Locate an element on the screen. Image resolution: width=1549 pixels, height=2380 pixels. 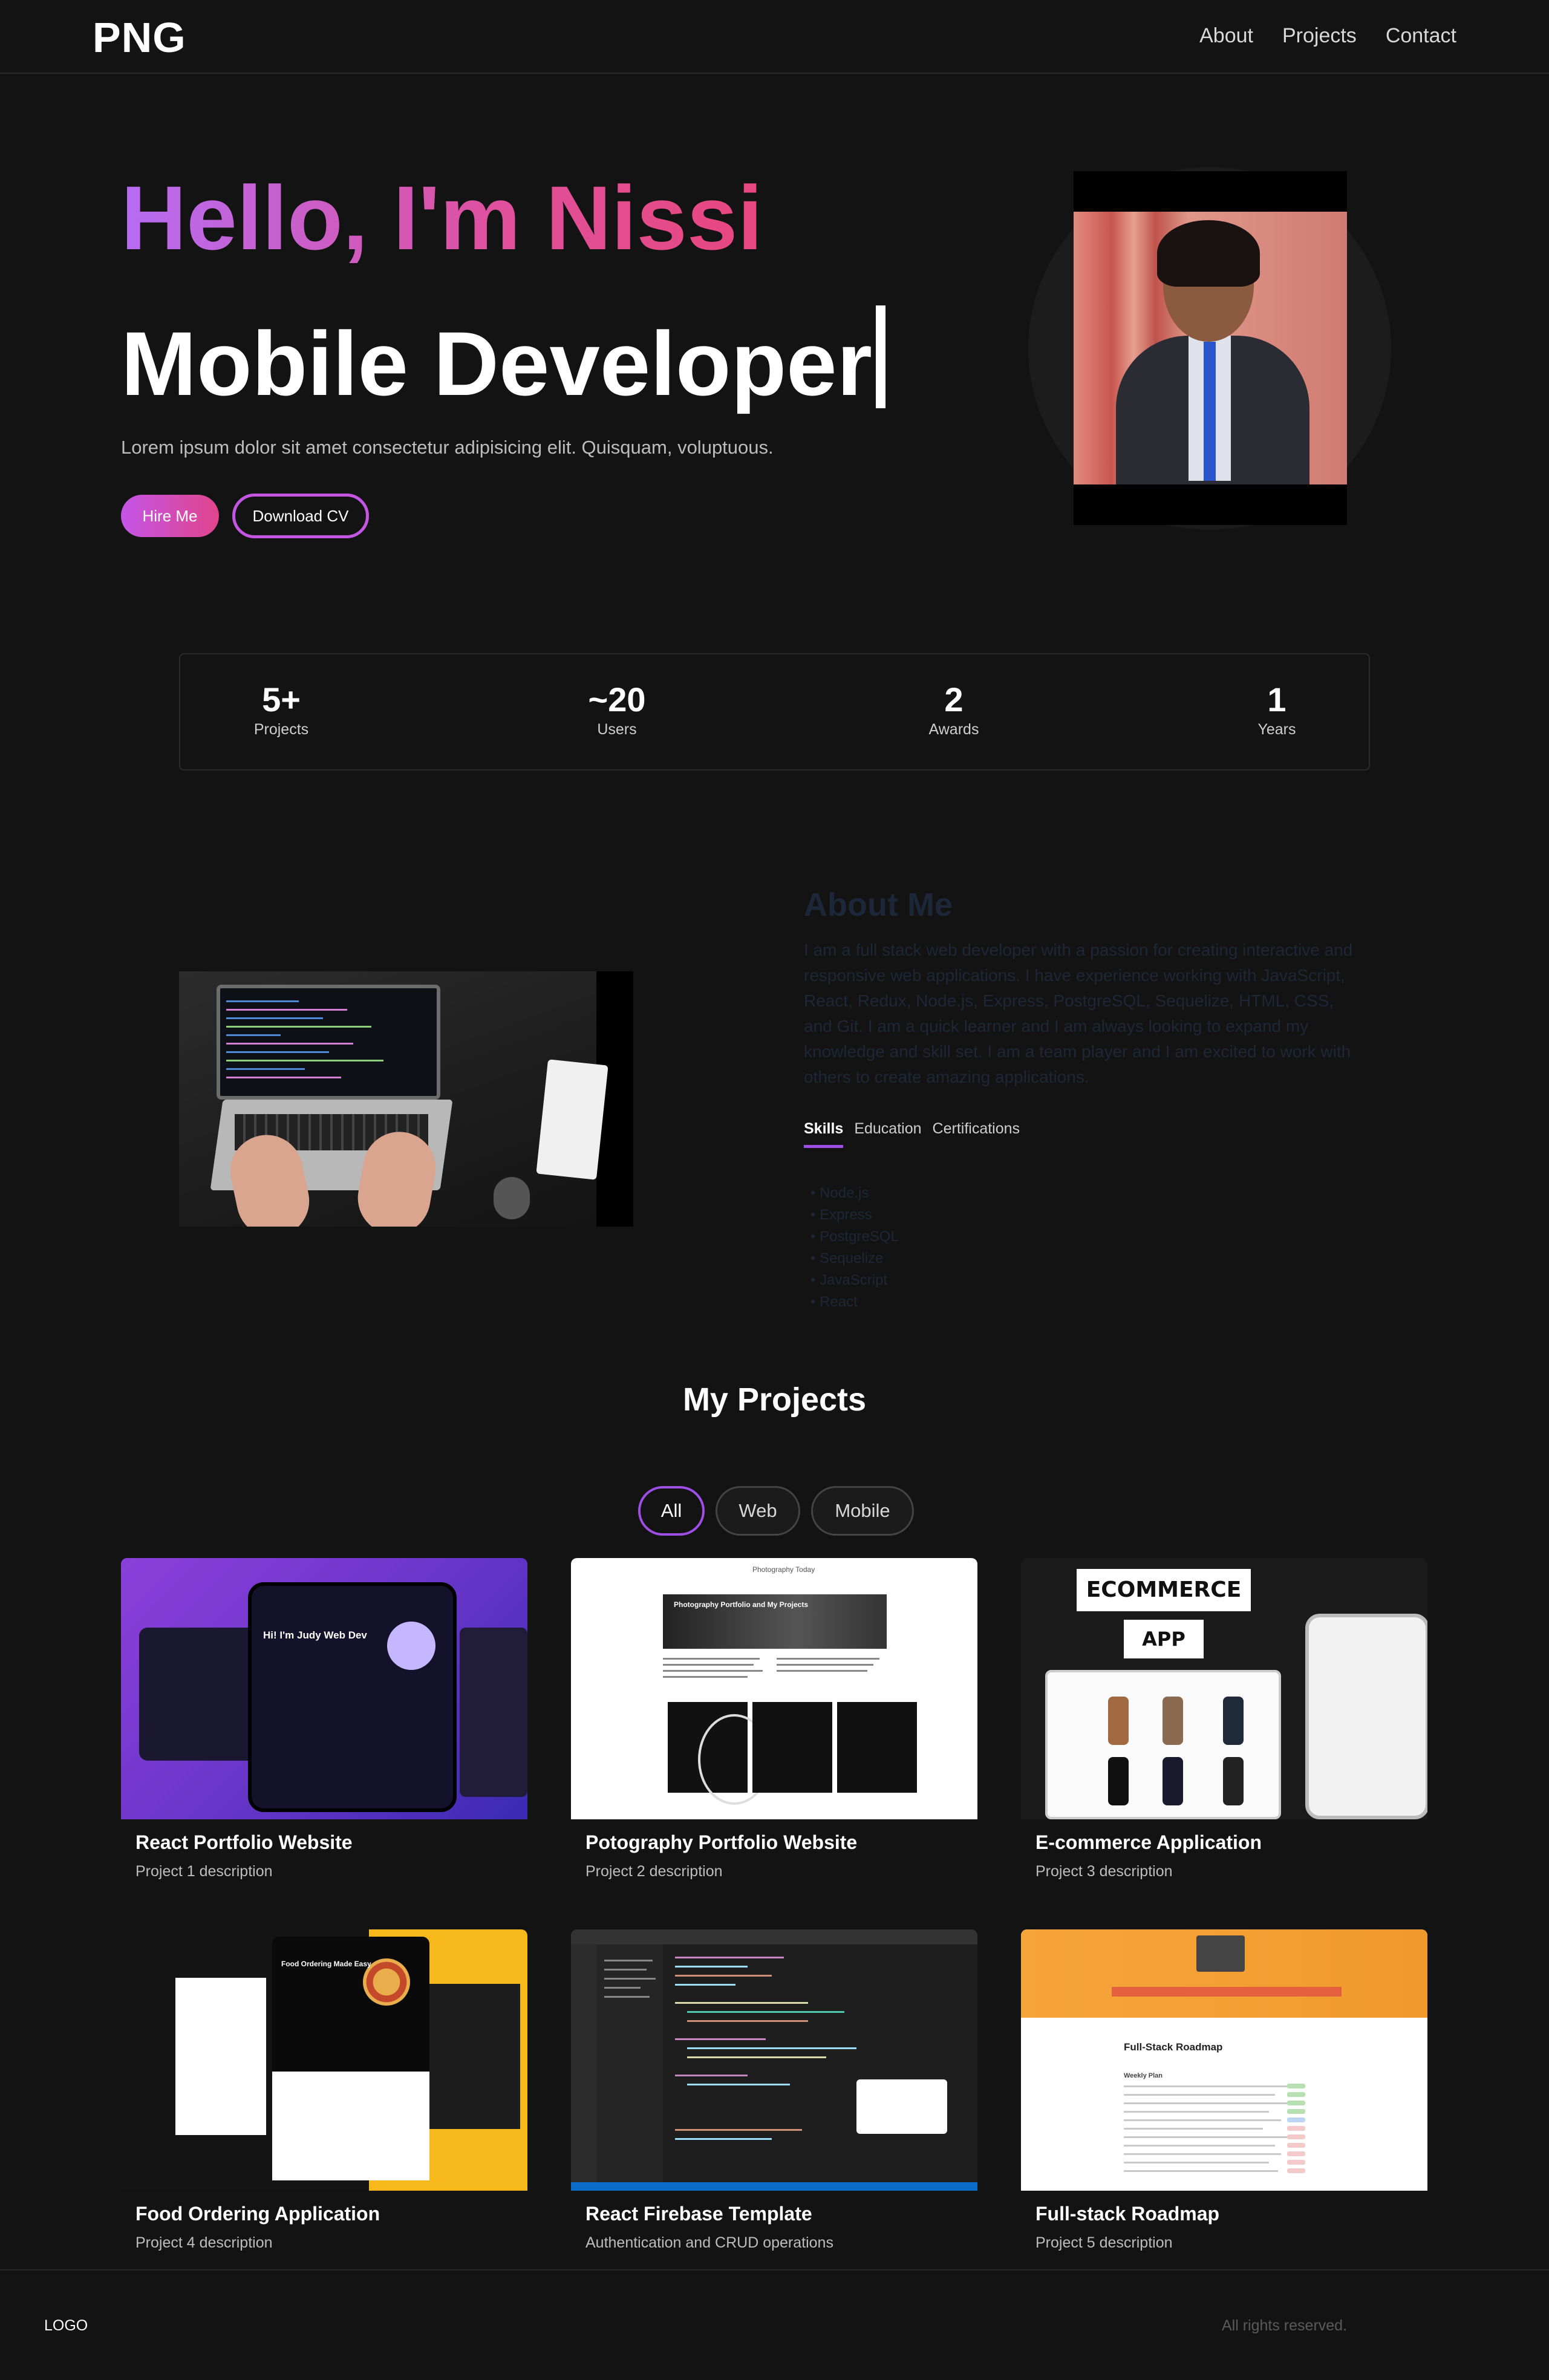
project-description: Project 3 description is located at coordinates (1104, 1871).